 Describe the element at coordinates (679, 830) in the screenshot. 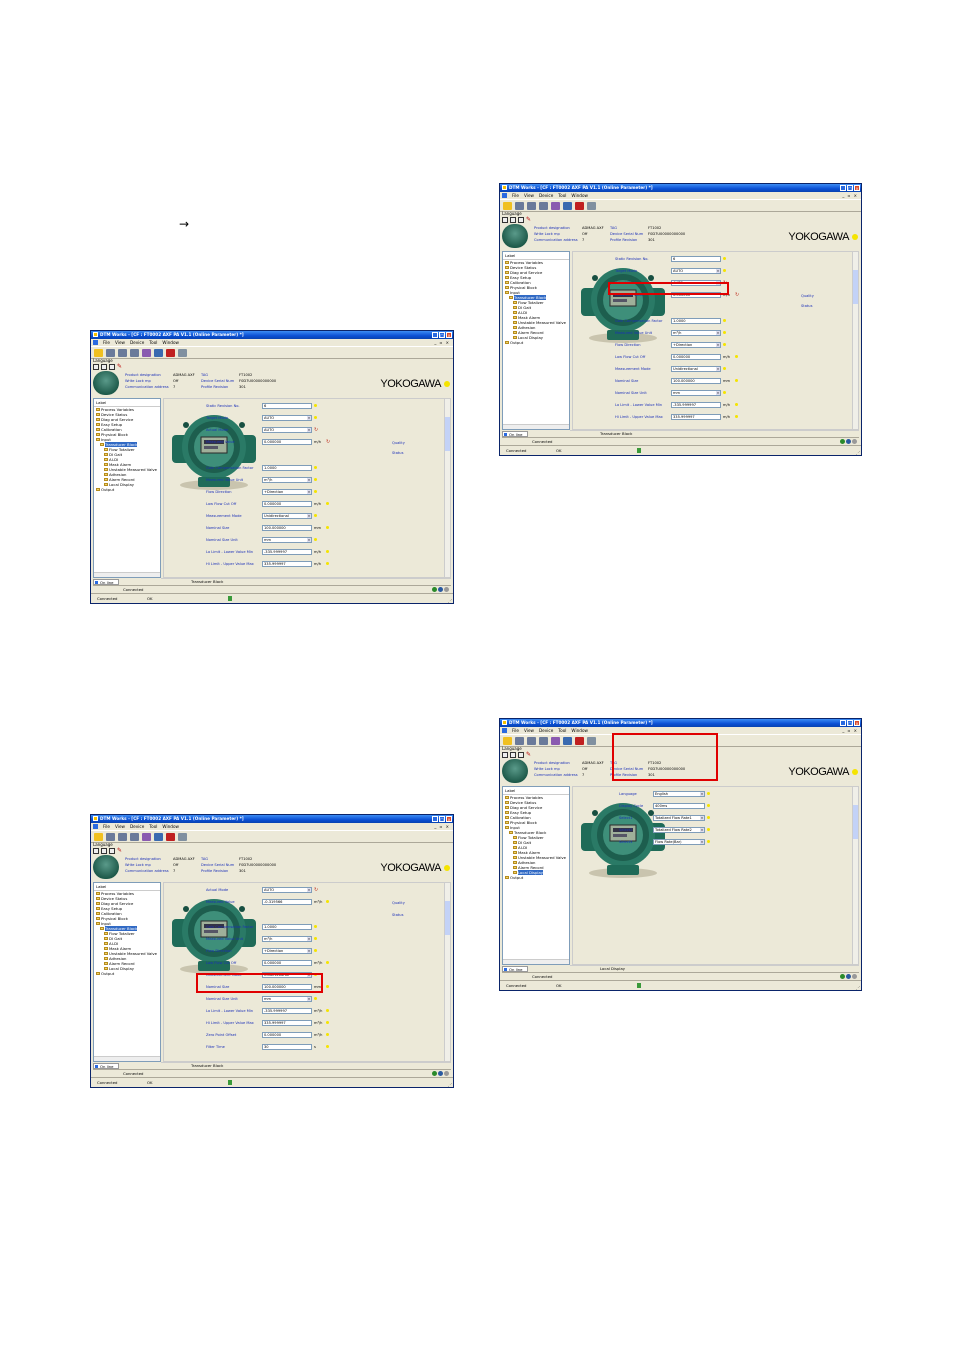

I see `param-field: Totalized Flow Rate2` at that location.